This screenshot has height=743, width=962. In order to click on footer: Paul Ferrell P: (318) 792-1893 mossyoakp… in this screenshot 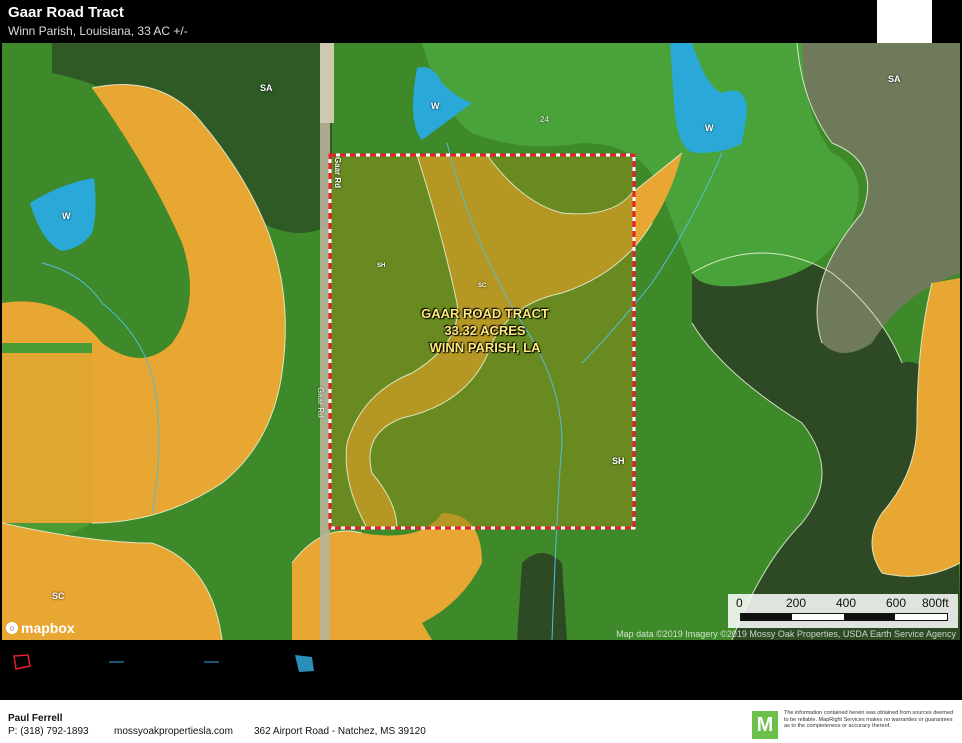, I will do `click(481, 721)`.